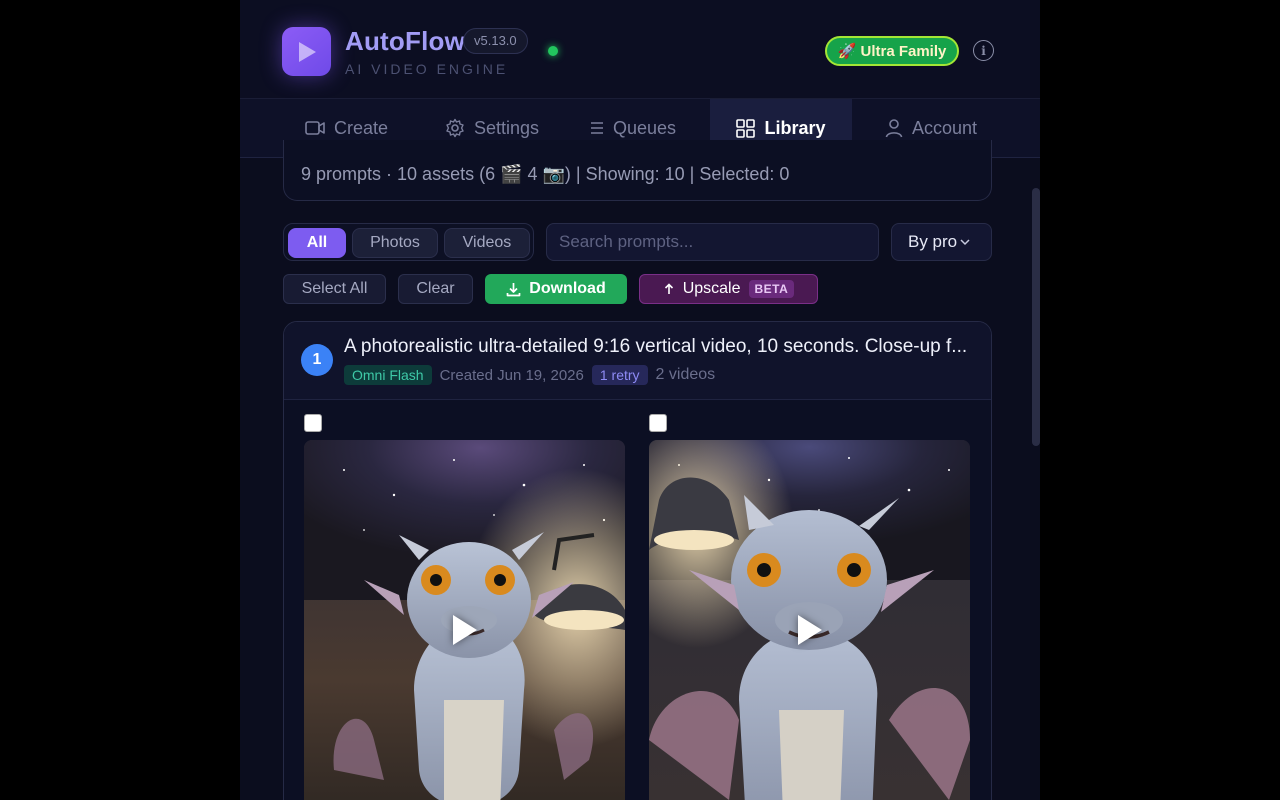  I want to click on info-icon: i, so click(983, 50).